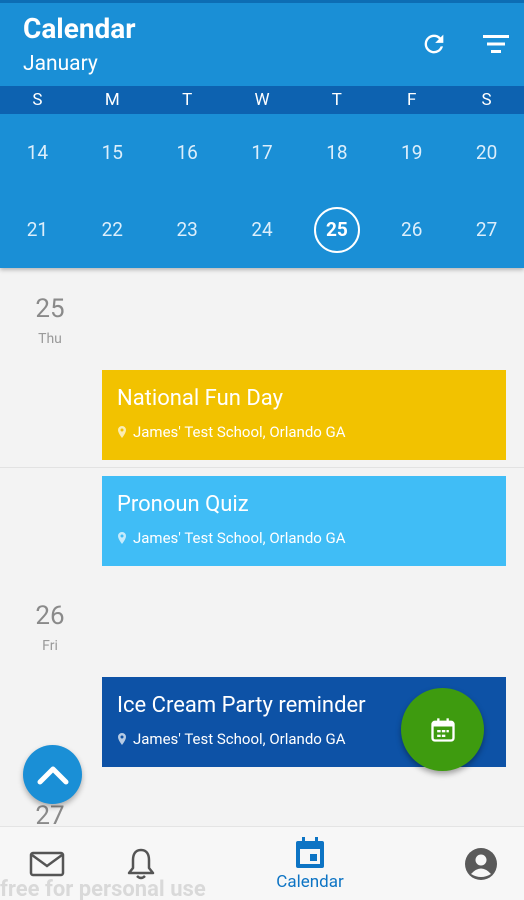  I want to click on event-title: Pronoun Quiz, so click(183, 504).